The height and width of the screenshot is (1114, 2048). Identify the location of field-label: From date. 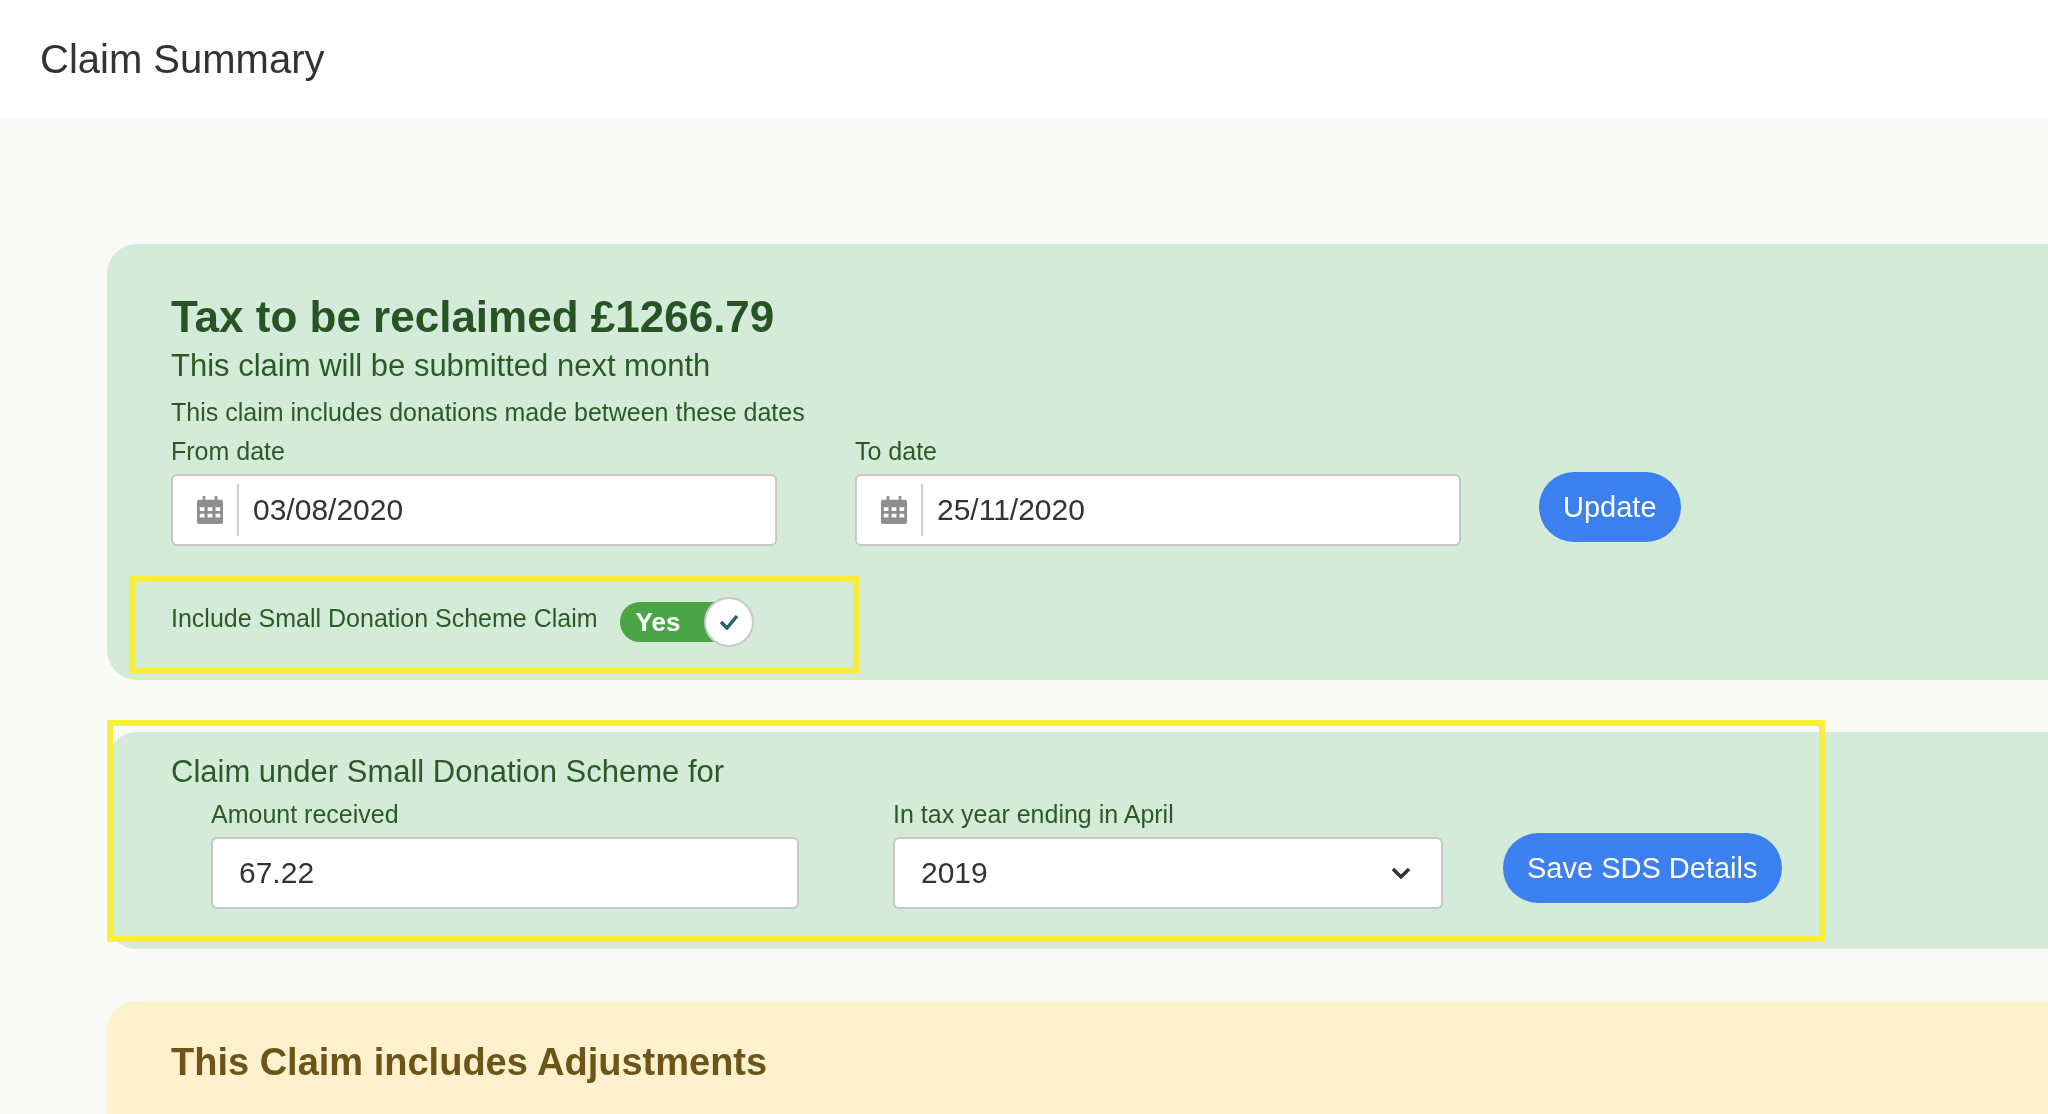
(228, 451).